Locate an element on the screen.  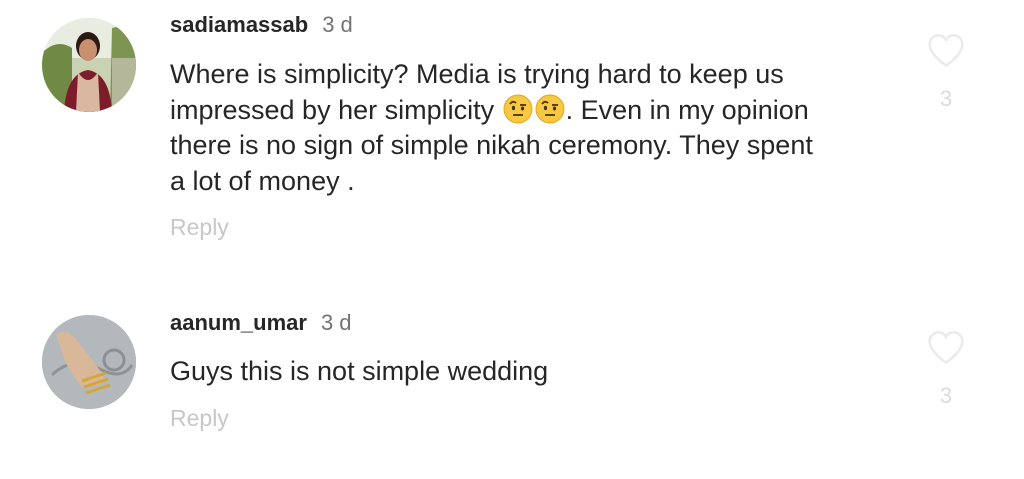
comment-text-line: a lot of money . is located at coordinates (262, 180).